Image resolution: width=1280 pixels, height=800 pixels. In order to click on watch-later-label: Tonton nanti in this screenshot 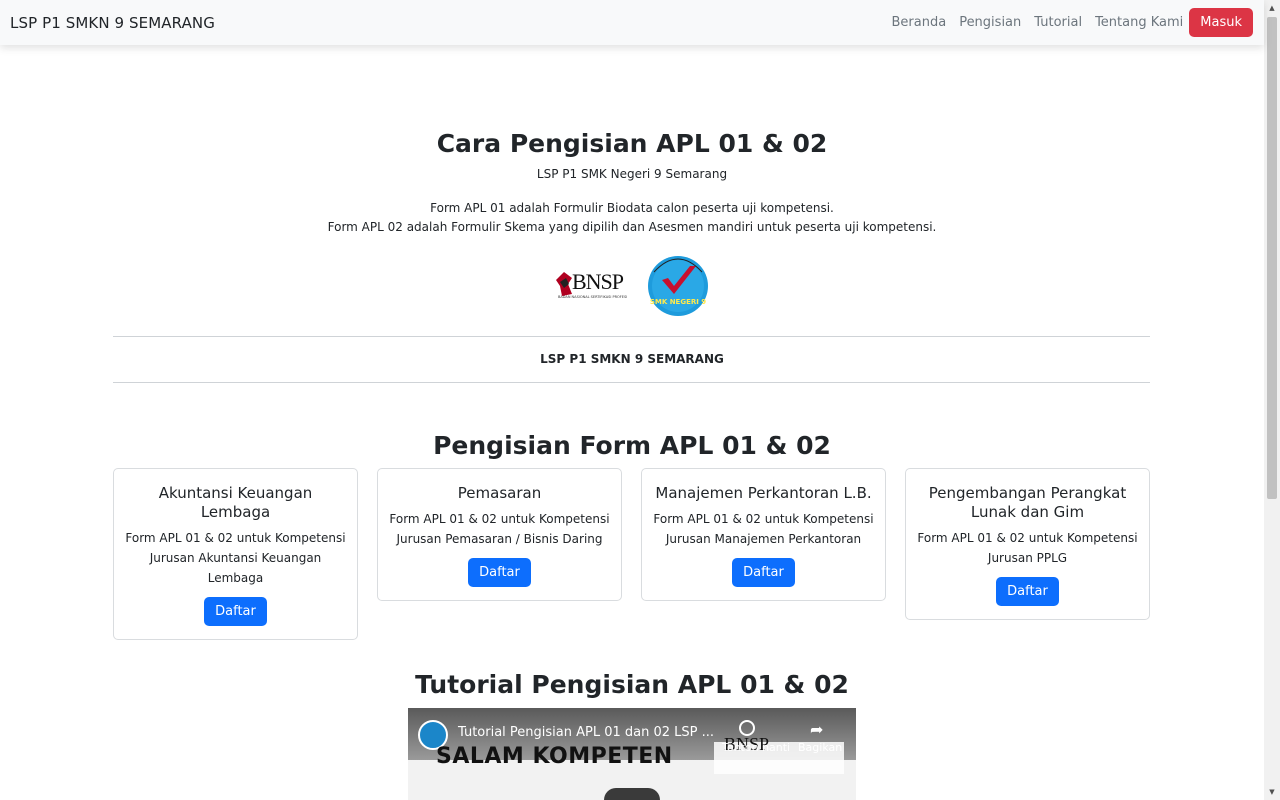, I will do `click(756, 747)`.